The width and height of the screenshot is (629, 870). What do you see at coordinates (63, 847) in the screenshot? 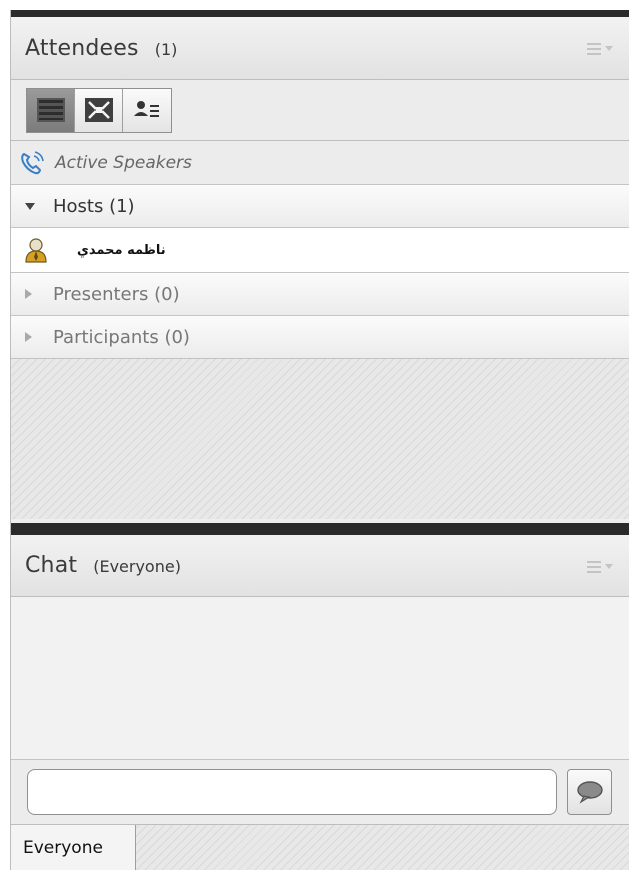
I see `recipient-tab-label: Everyone` at bounding box center [63, 847].